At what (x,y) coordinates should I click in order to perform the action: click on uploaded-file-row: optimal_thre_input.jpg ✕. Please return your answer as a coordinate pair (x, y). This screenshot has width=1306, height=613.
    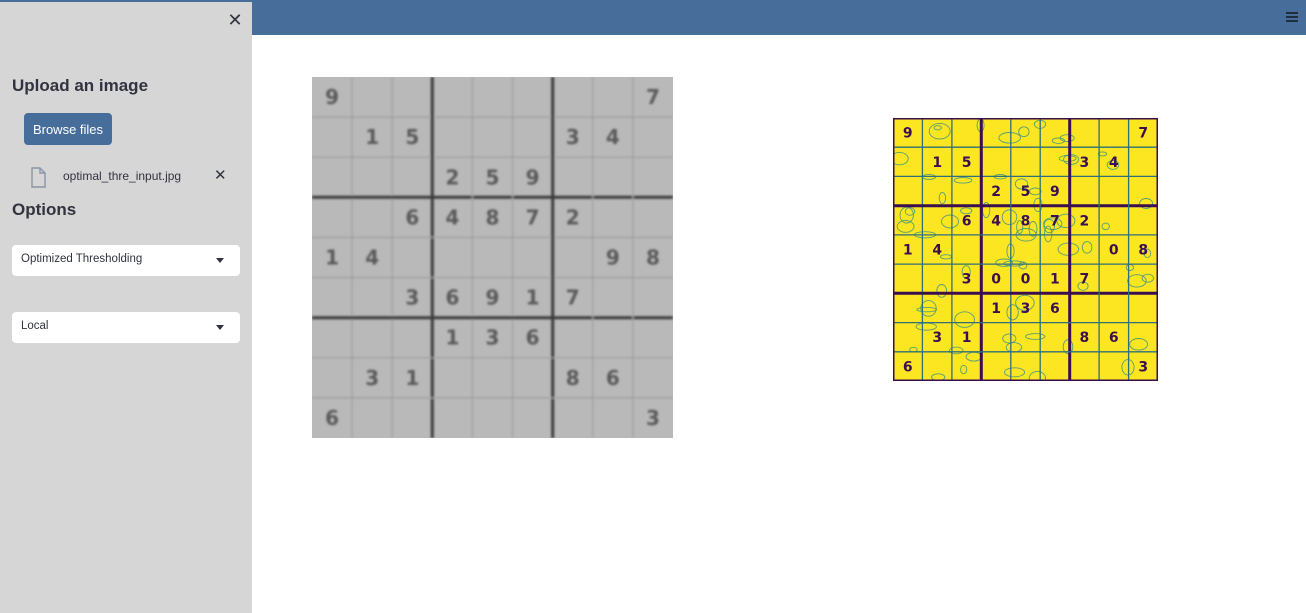
    Looking at the image, I should click on (133, 179).